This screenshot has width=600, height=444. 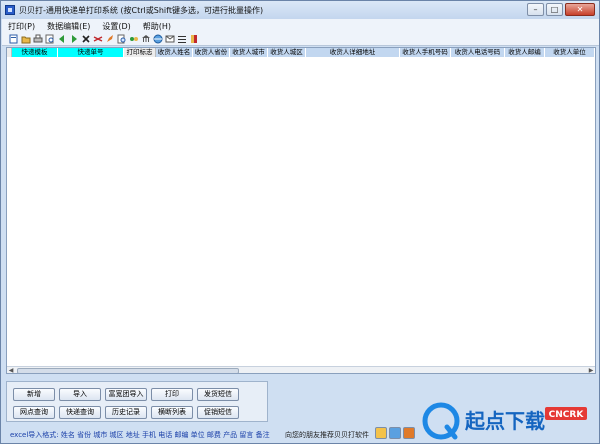 What do you see at coordinates (287, 52) in the screenshot?
I see `col-receiver-district: 收货人城区` at bounding box center [287, 52].